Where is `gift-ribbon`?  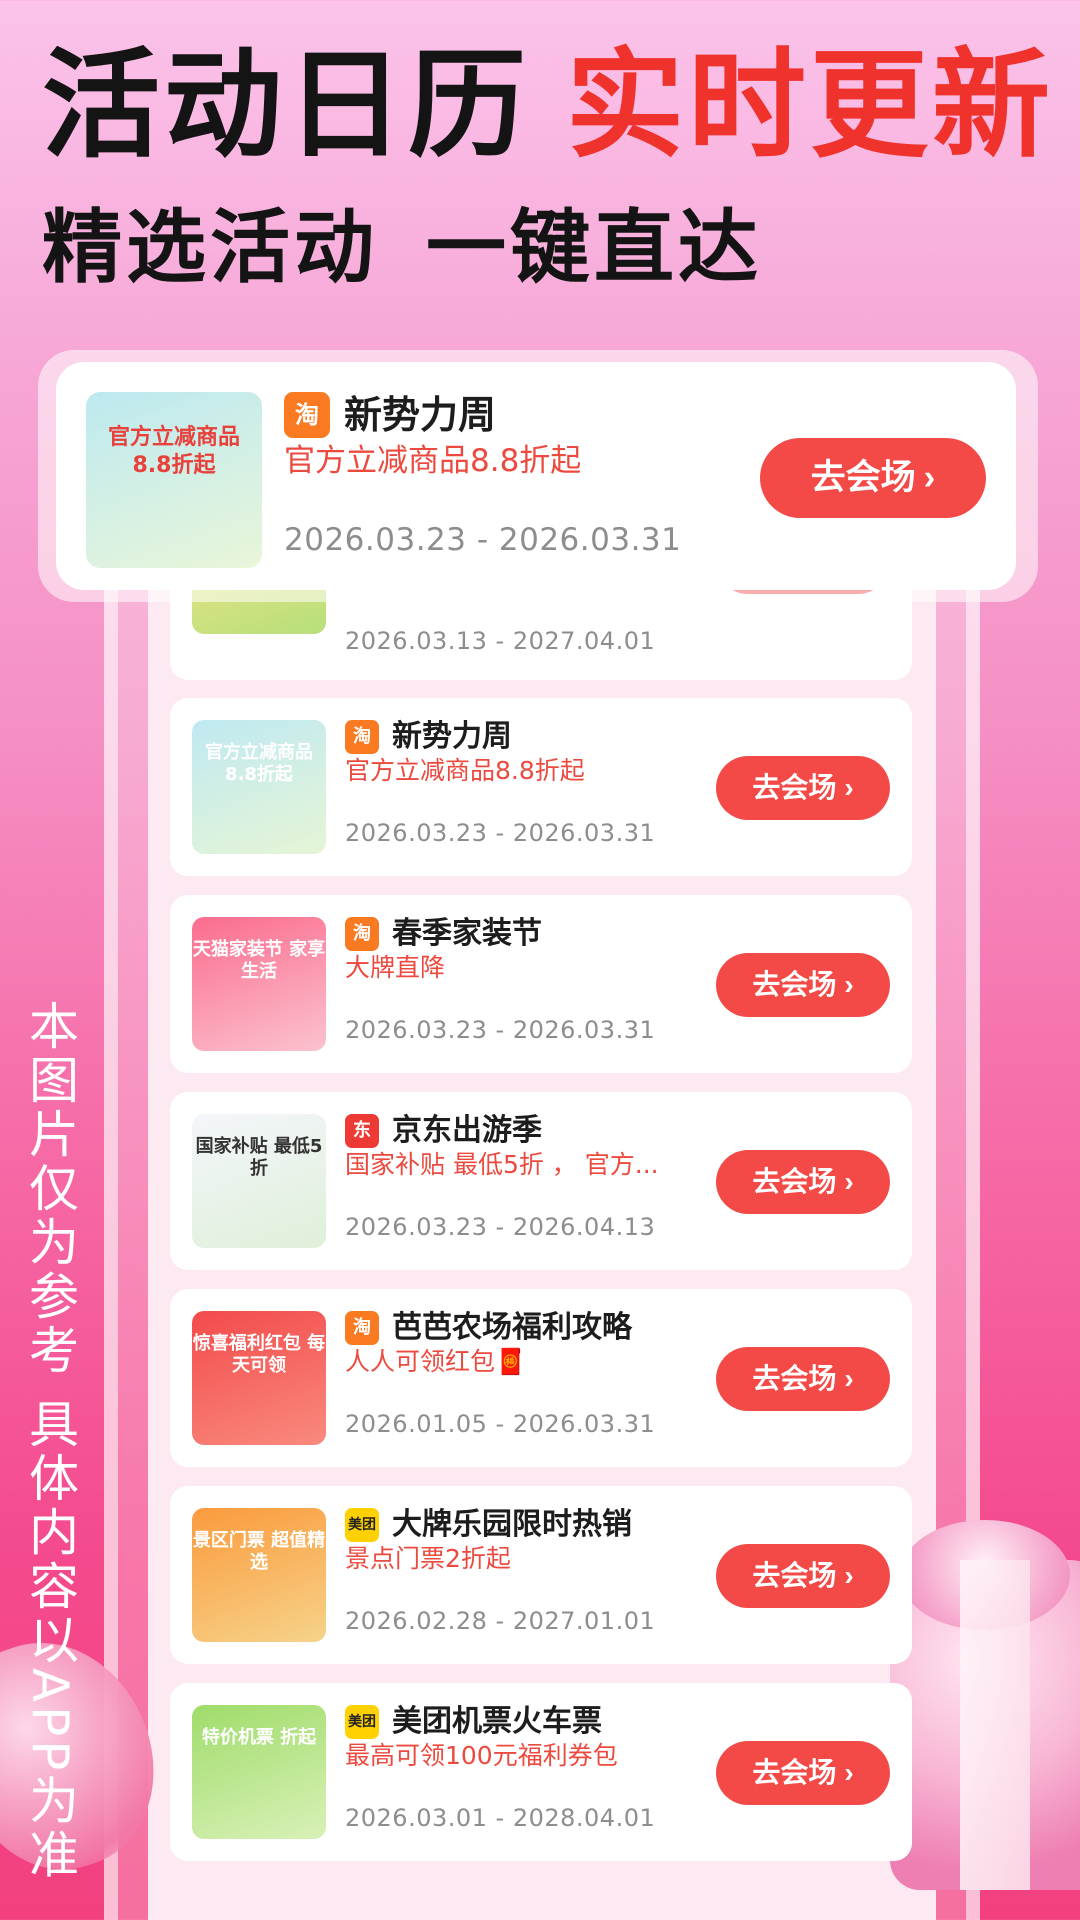
gift-ribbon is located at coordinates (995, 1725).